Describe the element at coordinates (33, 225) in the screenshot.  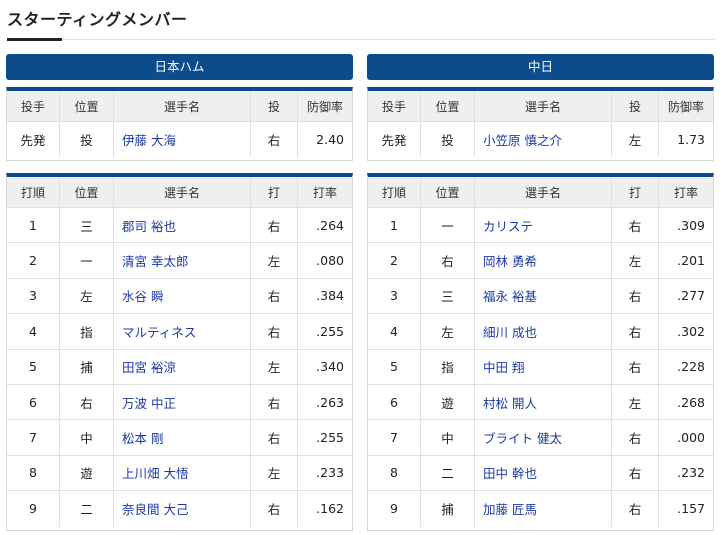
I see `batting-order: 1` at that location.